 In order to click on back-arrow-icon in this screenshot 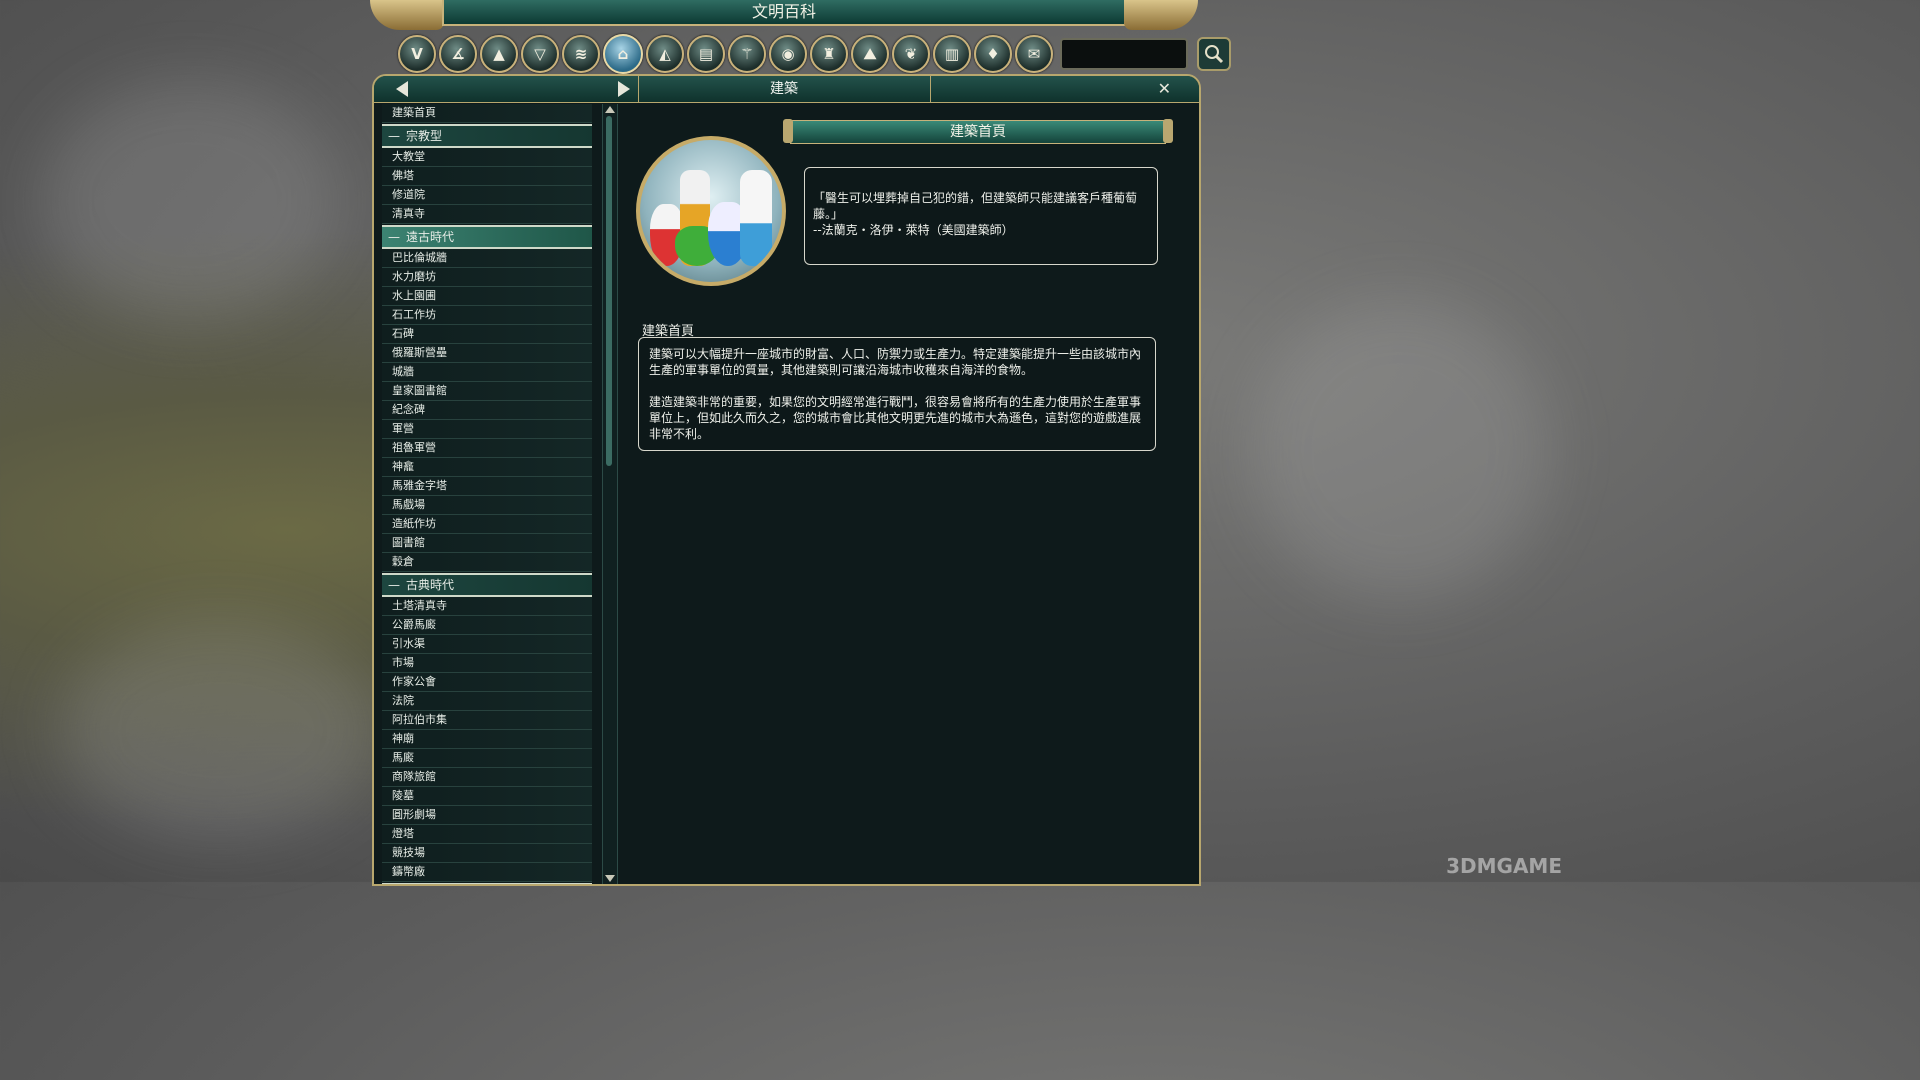, I will do `click(402, 89)`.